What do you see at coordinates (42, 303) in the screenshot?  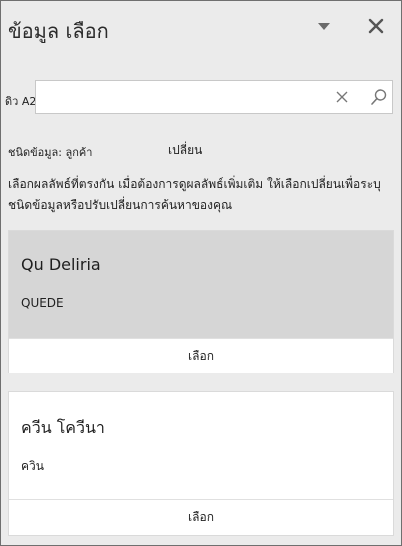 I see `result-subtitle: QUEDE` at bounding box center [42, 303].